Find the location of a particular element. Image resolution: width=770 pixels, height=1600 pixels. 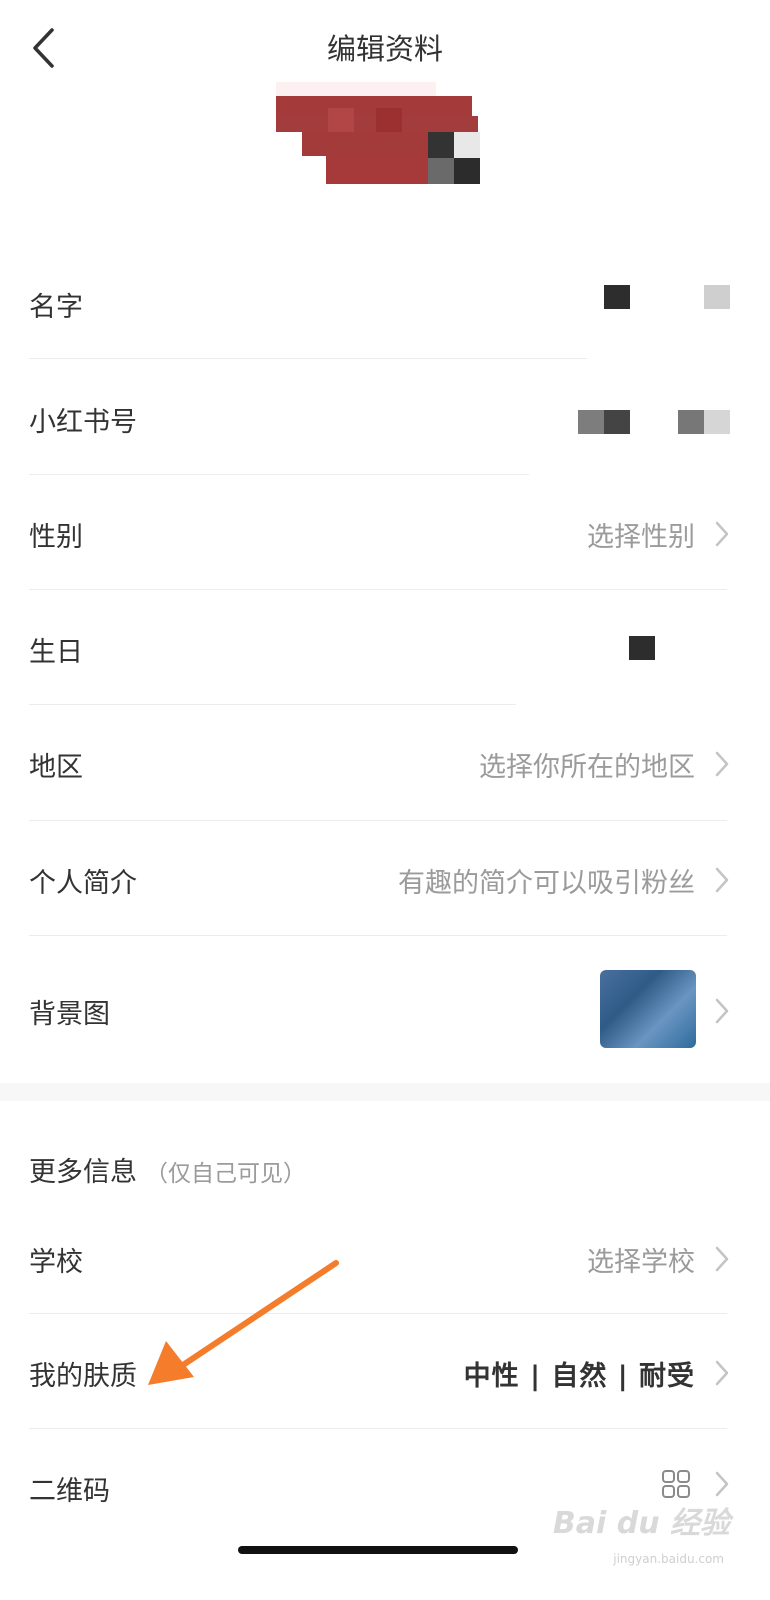

row-bio: 个人简介 有趣的简介可以吸引粉丝 is located at coordinates (385, 878).